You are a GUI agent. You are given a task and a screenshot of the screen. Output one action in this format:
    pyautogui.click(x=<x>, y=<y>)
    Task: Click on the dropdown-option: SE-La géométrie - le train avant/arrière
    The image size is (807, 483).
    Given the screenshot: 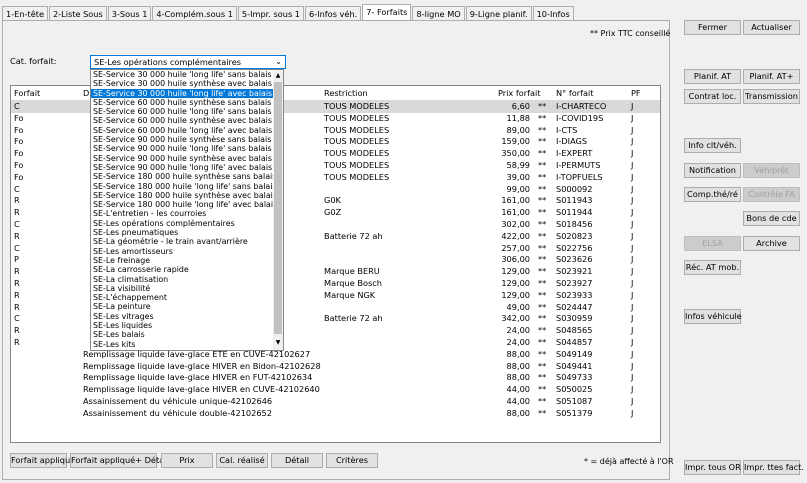 What is the action you would take?
    pyautogui.click(x=187, y=241)
    